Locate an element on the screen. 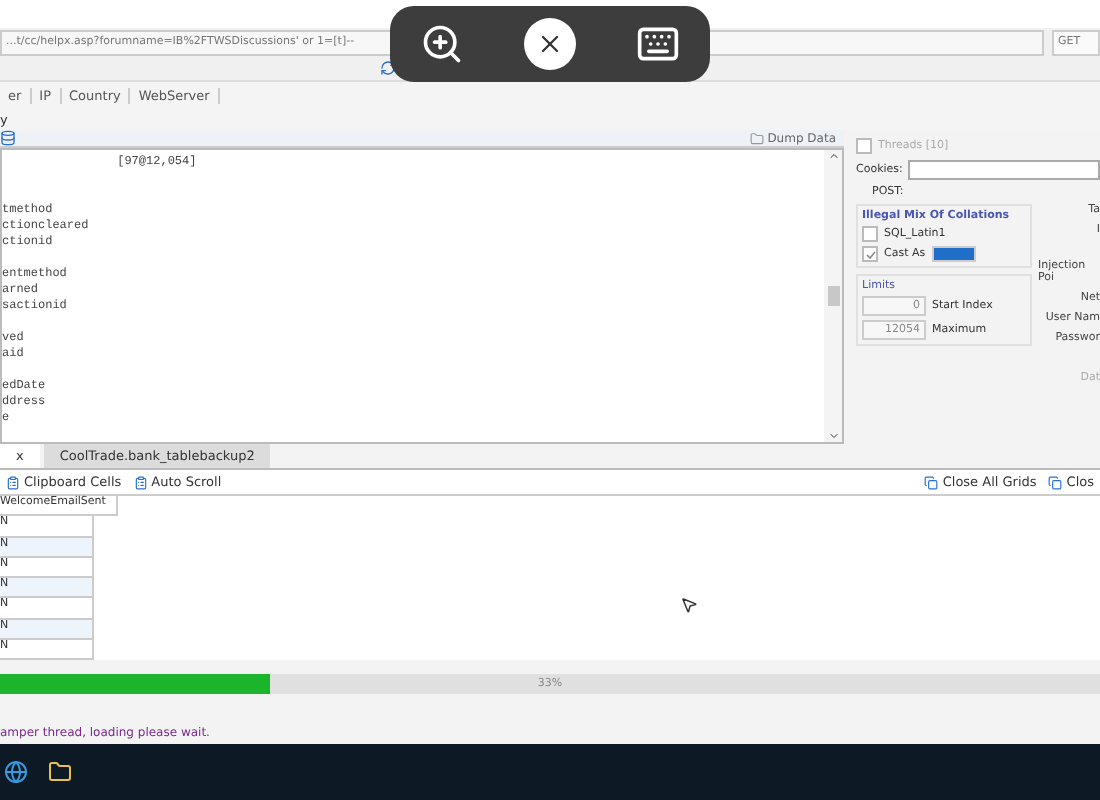 Image resolution: width=1100 pixels, height=800 pixels. cursor-icon is located at coordinates (689, 605).